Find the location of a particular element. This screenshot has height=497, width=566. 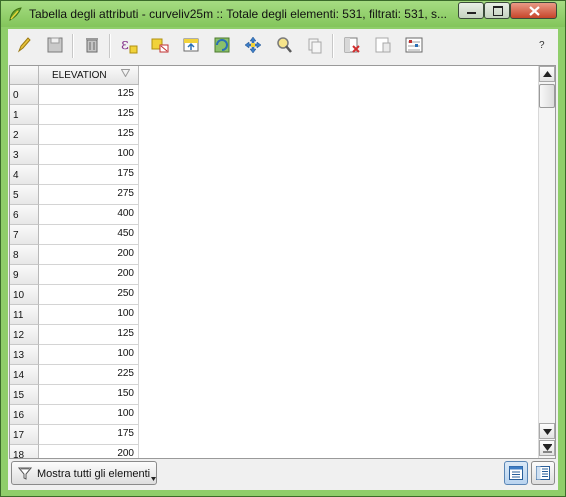

row-number: 9 is located at coordinates (16, 275).